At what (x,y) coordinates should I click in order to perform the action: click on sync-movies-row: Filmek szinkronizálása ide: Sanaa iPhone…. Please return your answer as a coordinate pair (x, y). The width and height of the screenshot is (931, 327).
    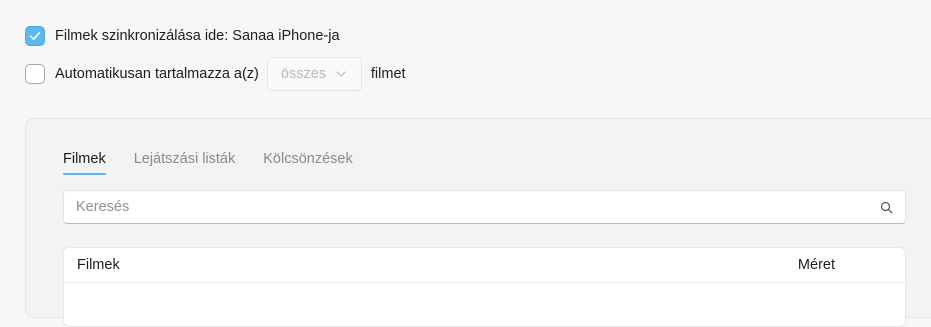
    Looking at the image, I should click on (182, 36).